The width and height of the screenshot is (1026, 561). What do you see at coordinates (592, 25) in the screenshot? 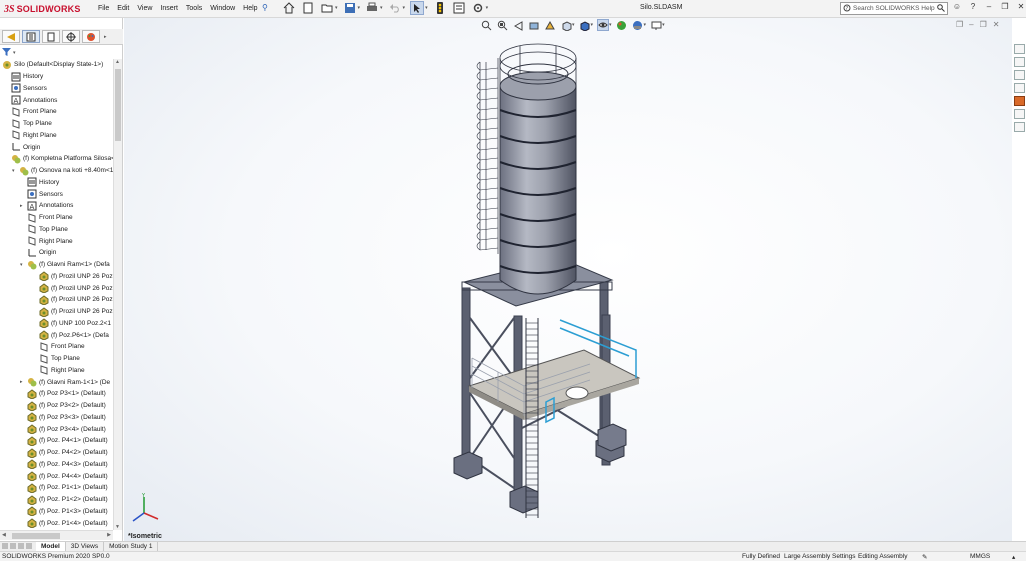
I see `display-style-dropdown-icon: ▾` at bounding box center [592, 25].